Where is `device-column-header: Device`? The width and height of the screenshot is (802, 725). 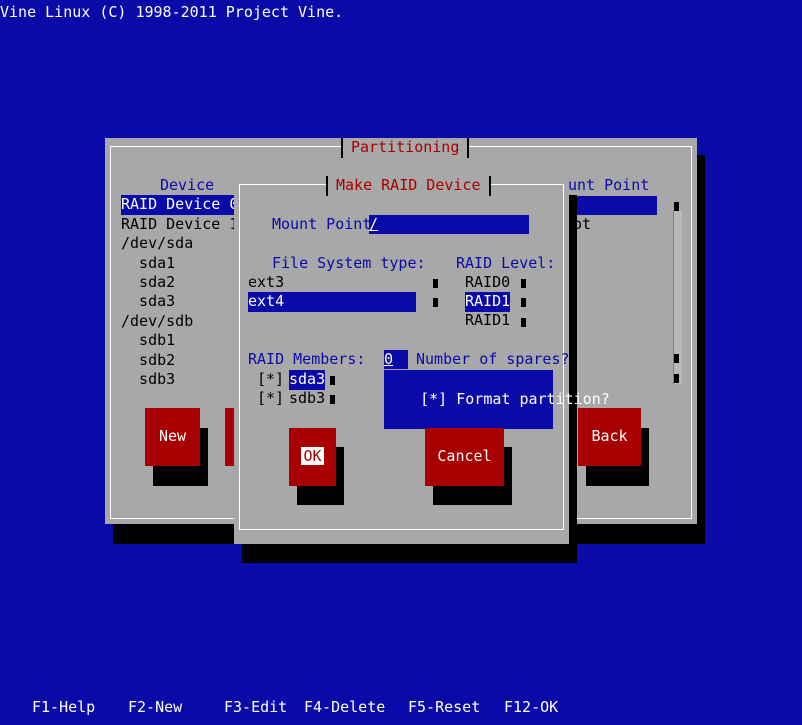
device-column-header: Device is located at coordinates (187, 185).